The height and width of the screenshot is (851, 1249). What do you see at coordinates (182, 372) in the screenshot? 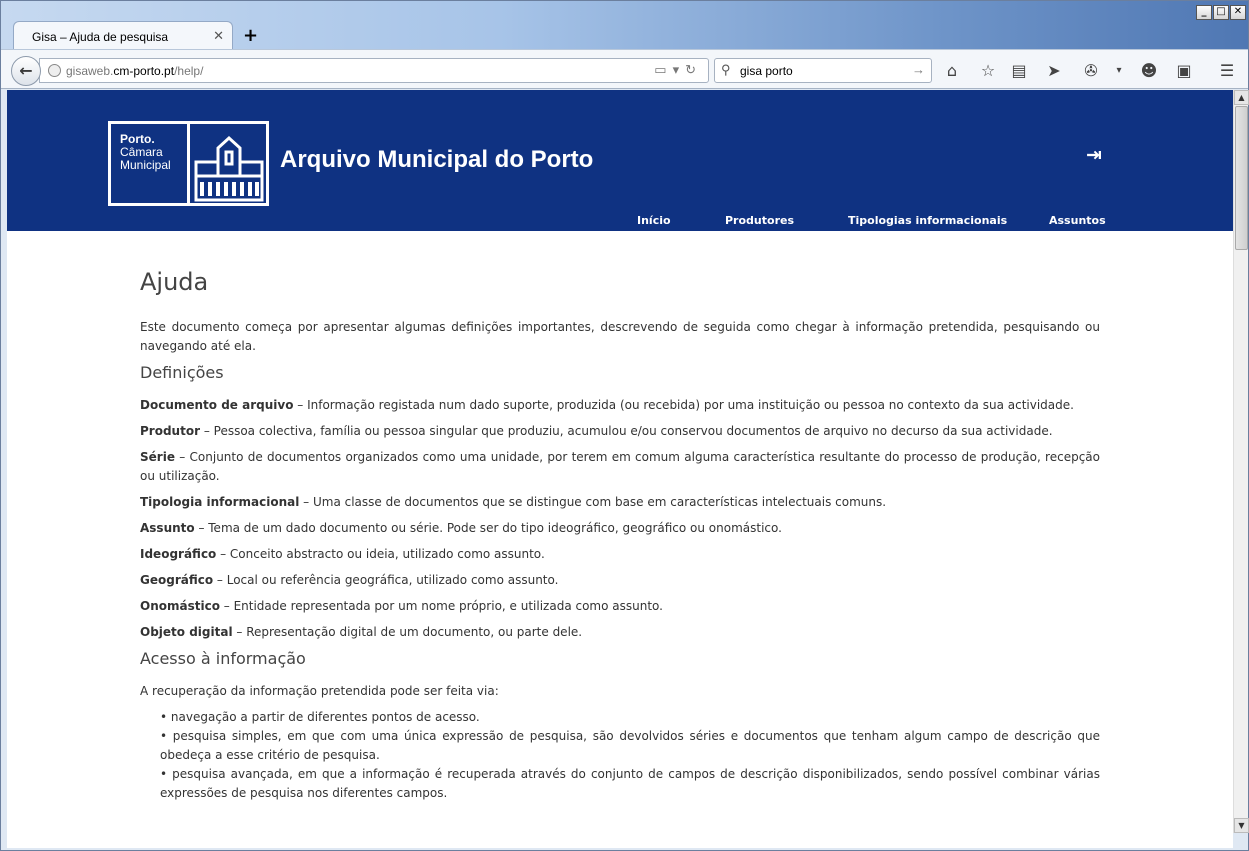
I see `definitions-heading: Definições` at bounding box center [182, 372].